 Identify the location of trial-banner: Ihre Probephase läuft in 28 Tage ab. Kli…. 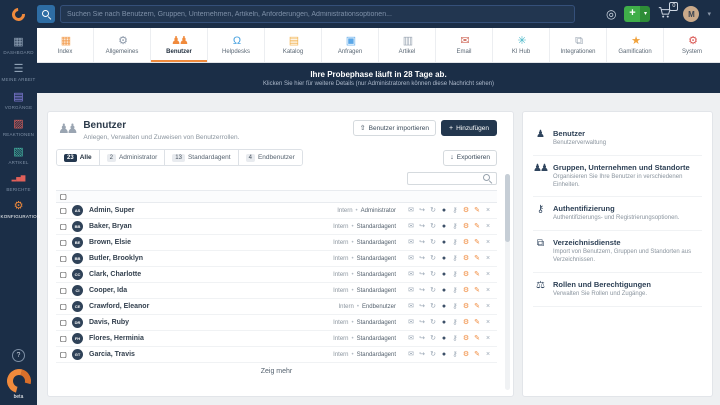
(378, 78).